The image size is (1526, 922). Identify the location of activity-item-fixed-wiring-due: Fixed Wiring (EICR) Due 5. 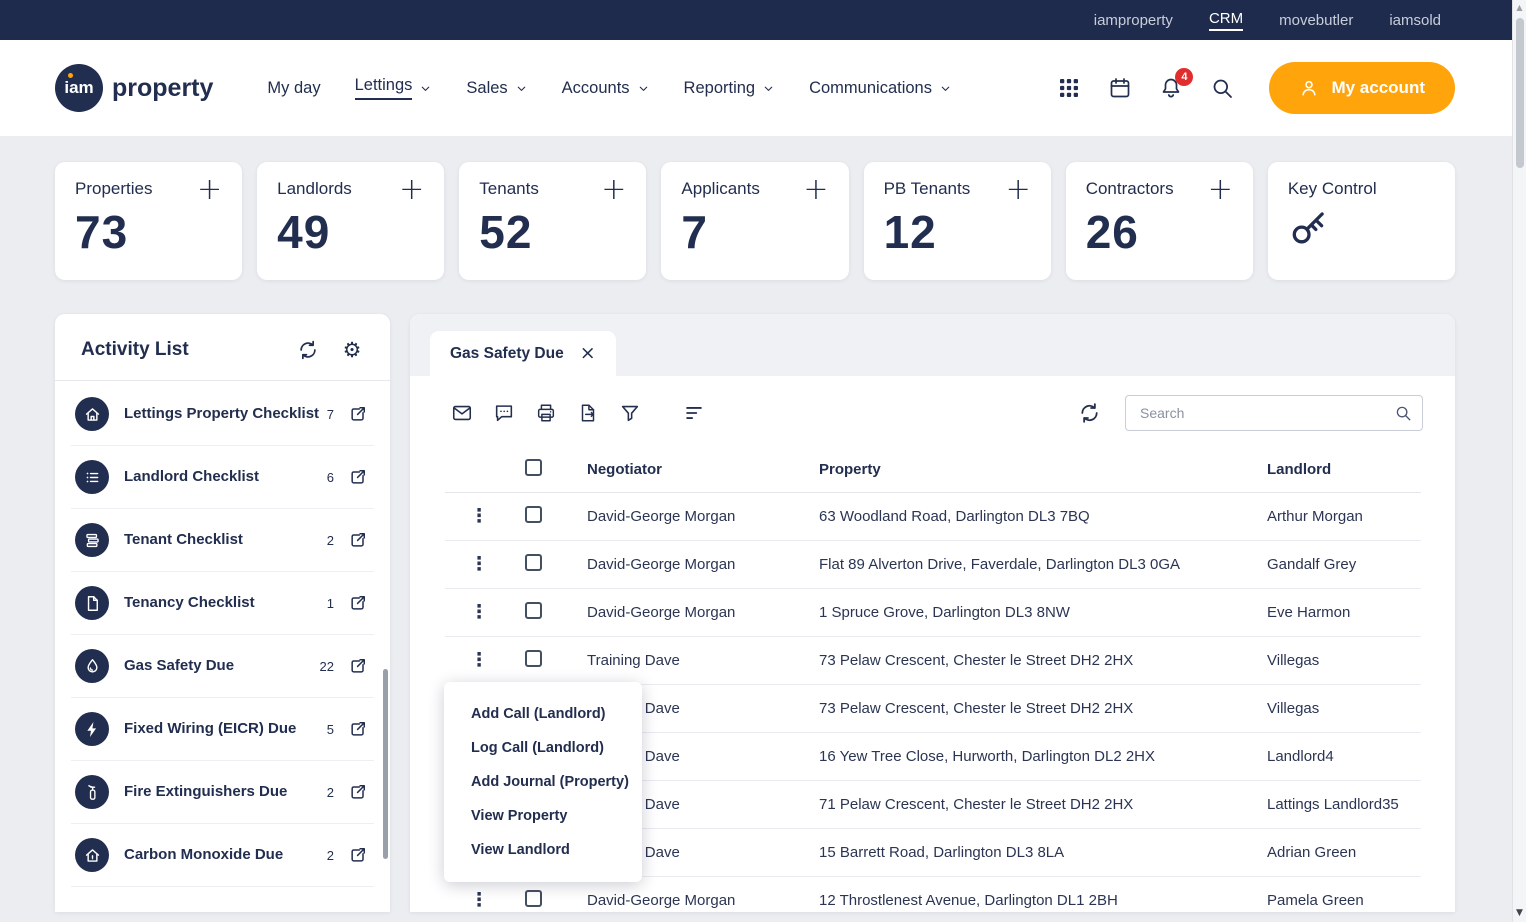
(222, 729).